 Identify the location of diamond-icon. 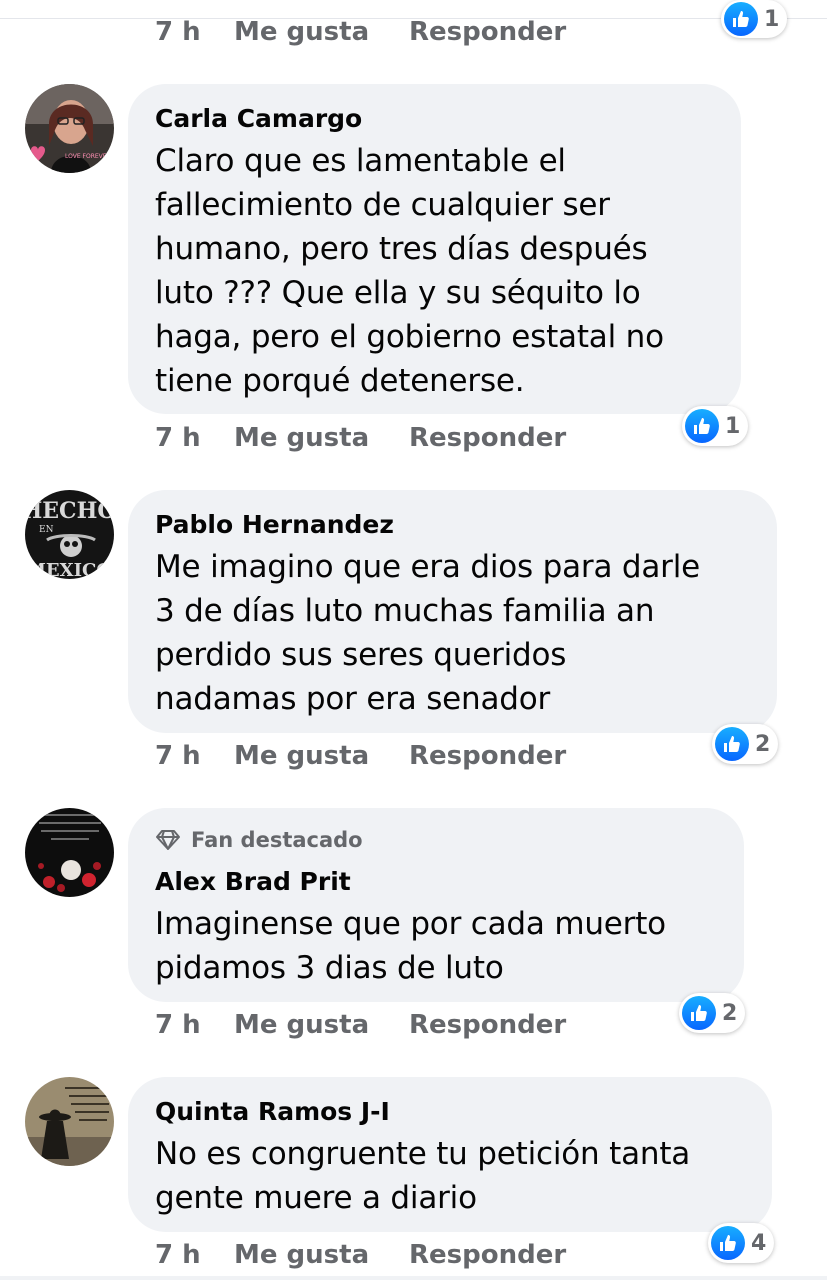
(168, 840).